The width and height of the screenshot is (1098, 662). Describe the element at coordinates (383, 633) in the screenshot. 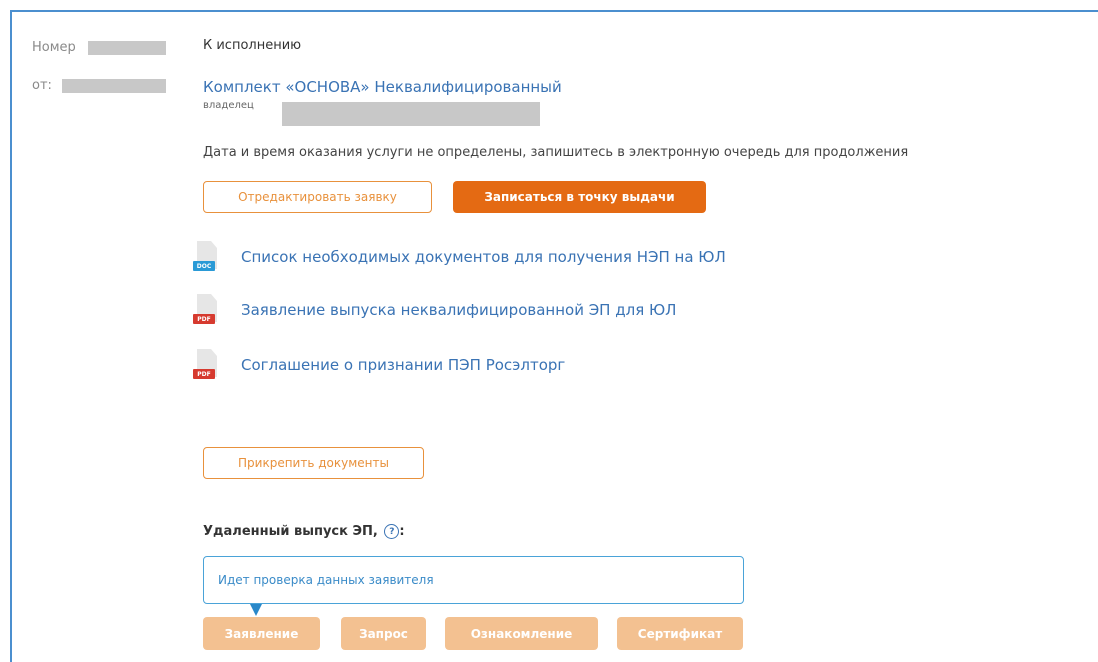

I see `step-request-button: Запрос` at that location.